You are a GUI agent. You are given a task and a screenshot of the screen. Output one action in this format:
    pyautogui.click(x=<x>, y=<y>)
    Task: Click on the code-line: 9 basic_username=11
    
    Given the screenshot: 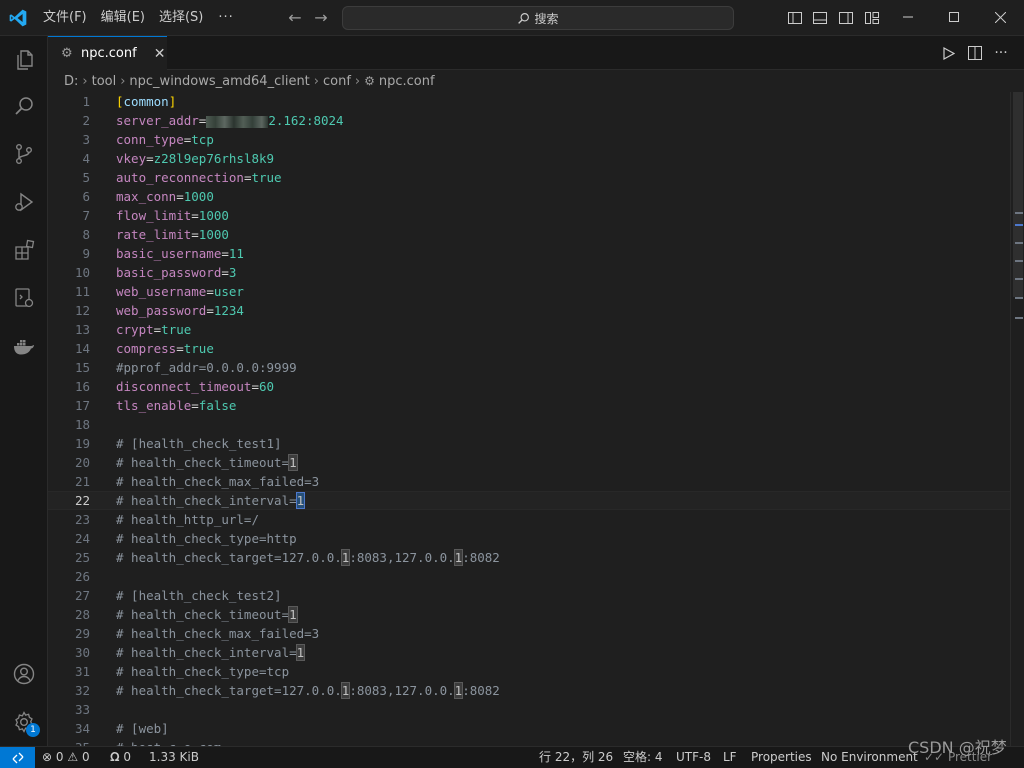 What is the action you would take?
    pyautogui.click(x=529, y=253)
    